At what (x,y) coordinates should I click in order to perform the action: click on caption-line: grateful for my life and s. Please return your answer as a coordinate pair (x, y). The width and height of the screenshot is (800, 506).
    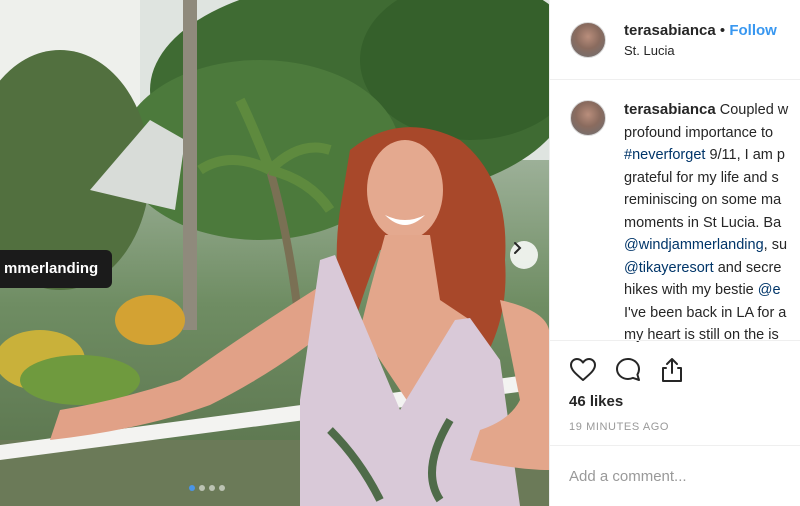
    Looking at the image, I should click on (712, 178).